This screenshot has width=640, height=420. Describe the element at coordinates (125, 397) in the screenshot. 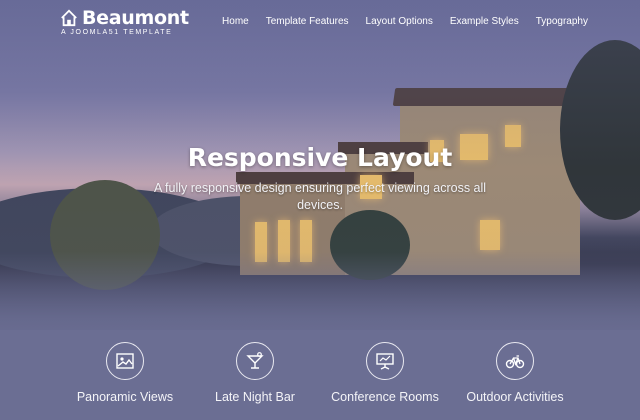

I see `feature-label: Panoramic Views` at that location.